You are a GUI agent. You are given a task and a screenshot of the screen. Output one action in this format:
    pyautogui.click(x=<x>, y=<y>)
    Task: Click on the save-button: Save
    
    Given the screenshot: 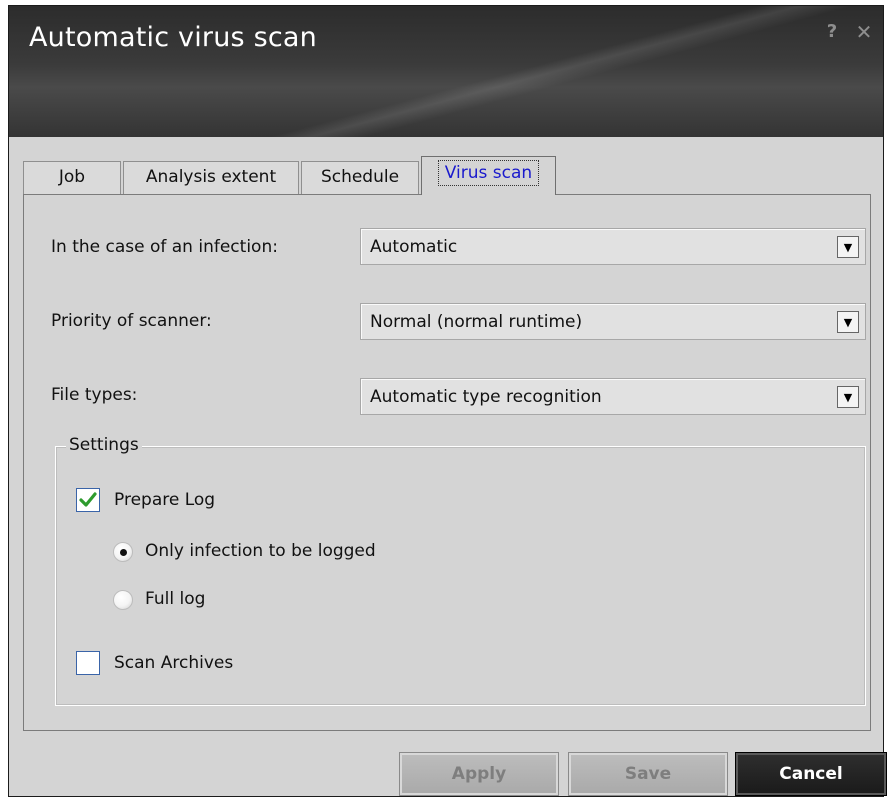 What is the action you would take?
    pyautogui.click(x=648, y=774)
    